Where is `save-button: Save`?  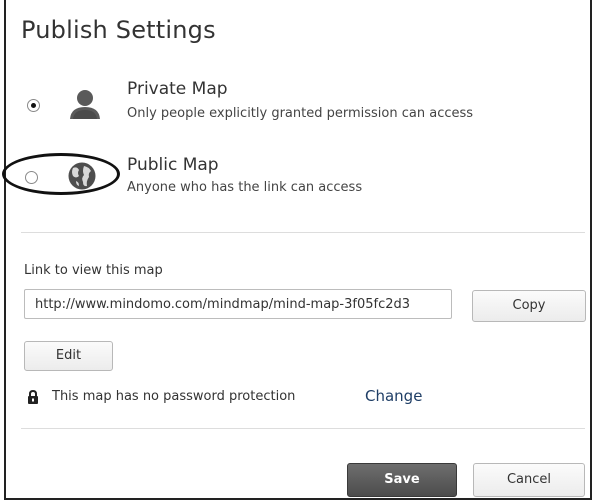
save-button: Save is located at coordinates (402, 480).